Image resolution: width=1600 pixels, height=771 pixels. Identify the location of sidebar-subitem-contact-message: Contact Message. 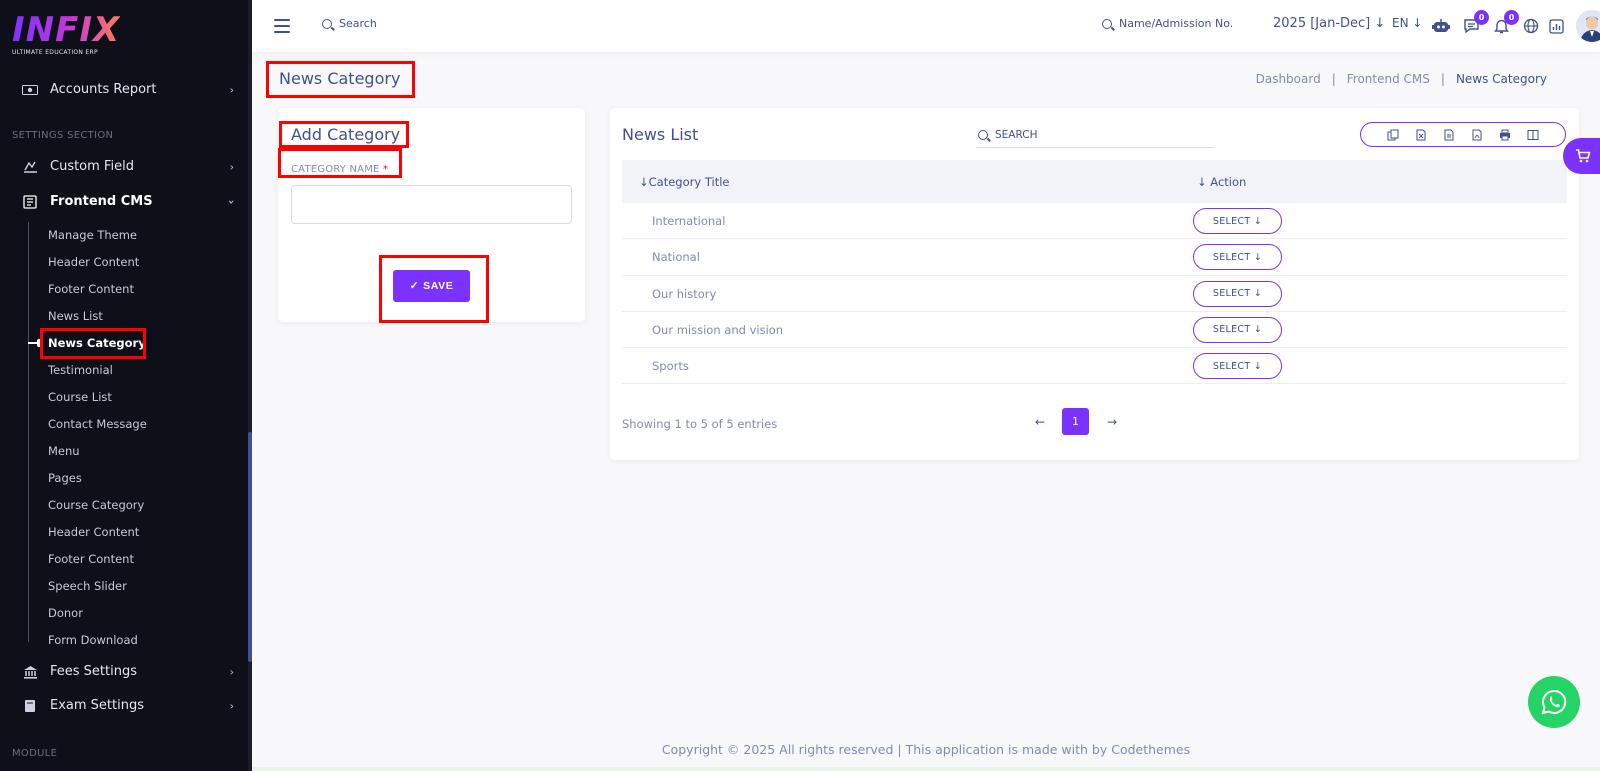
(97, 424).